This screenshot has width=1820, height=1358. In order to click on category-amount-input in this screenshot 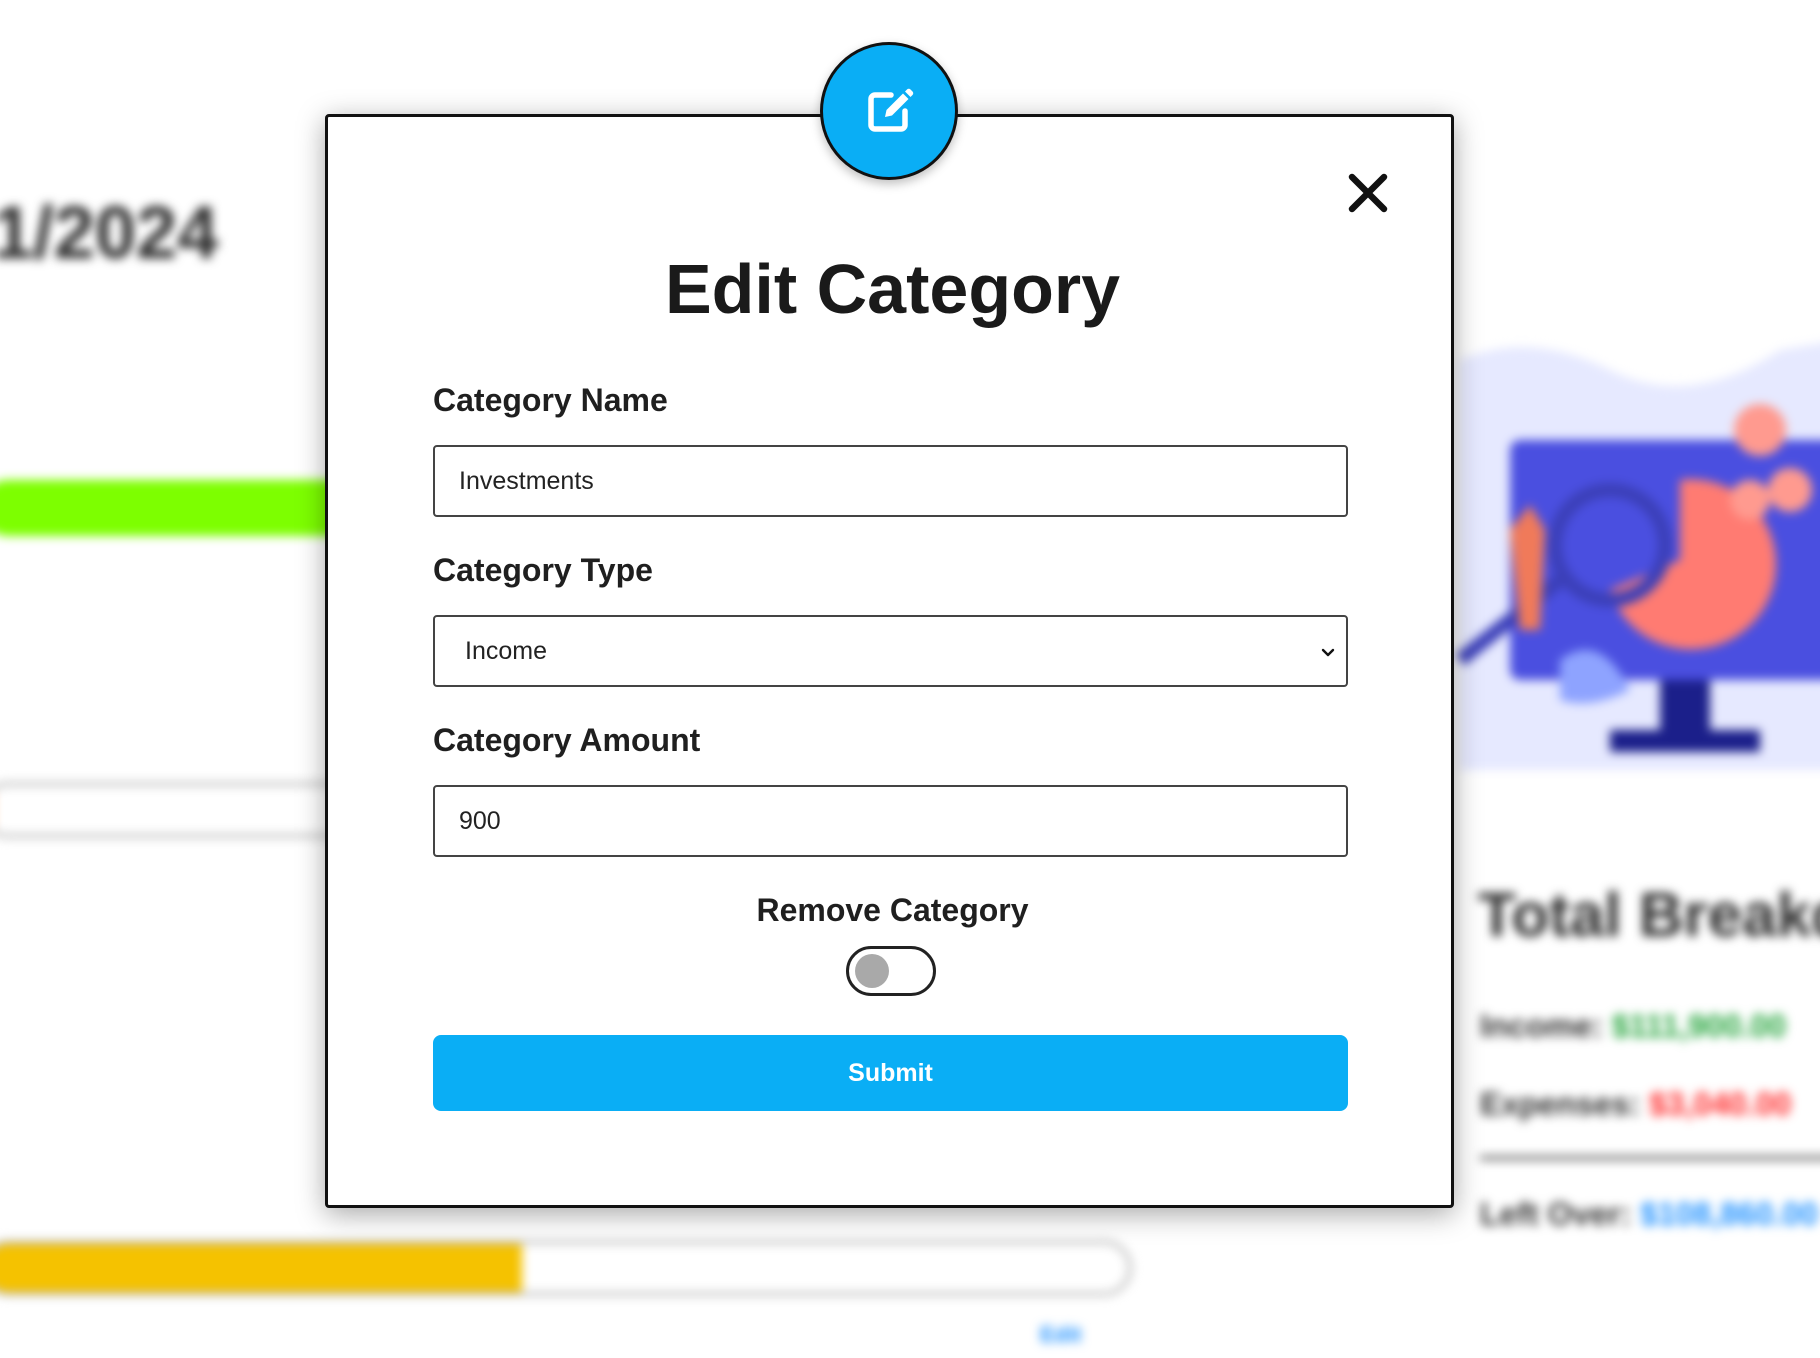, I will do `click(890, 821)`.